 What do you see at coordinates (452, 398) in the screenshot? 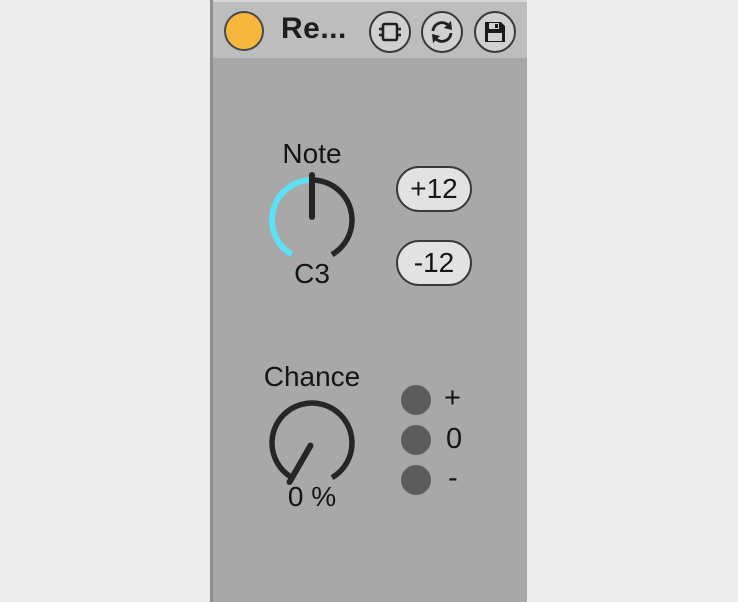
I see `chance-option-plus-label: +` at bounding box center [452, 398].